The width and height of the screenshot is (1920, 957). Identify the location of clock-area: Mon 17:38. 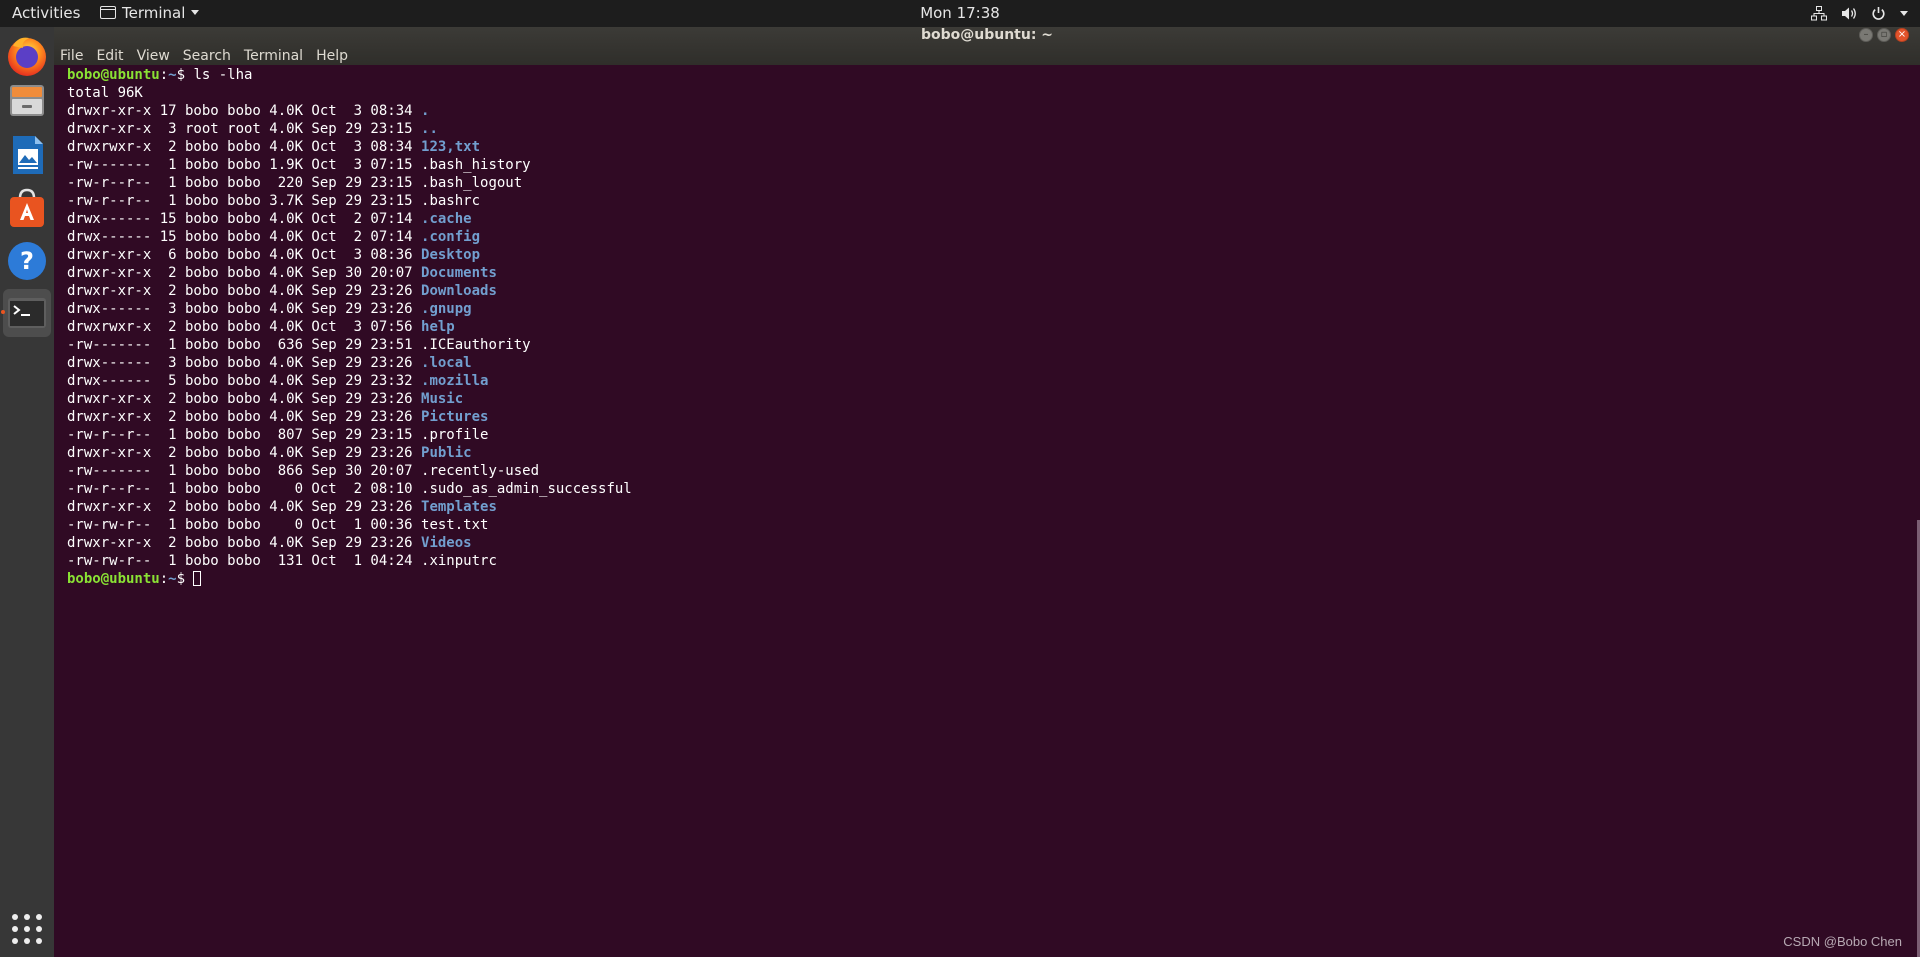
(960, 13).